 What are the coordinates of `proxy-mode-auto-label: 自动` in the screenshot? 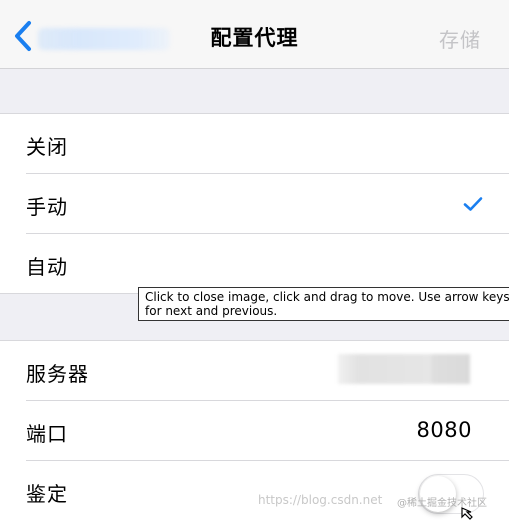 It's located at (47, 267).